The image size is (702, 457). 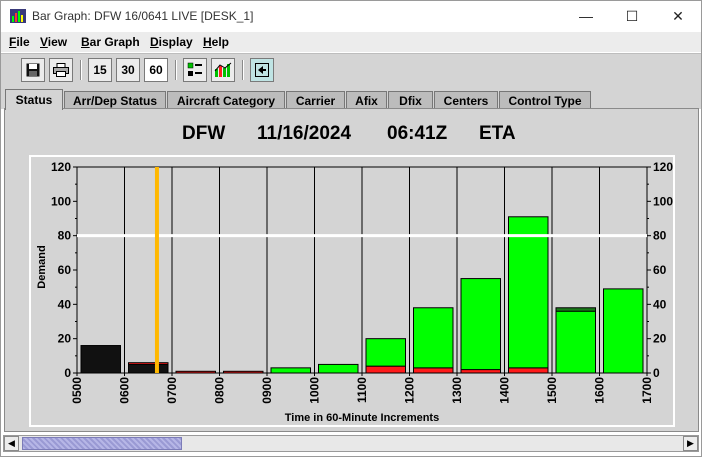 I want to click on header-date: 11/16/2024, so click(x=304, y=133).